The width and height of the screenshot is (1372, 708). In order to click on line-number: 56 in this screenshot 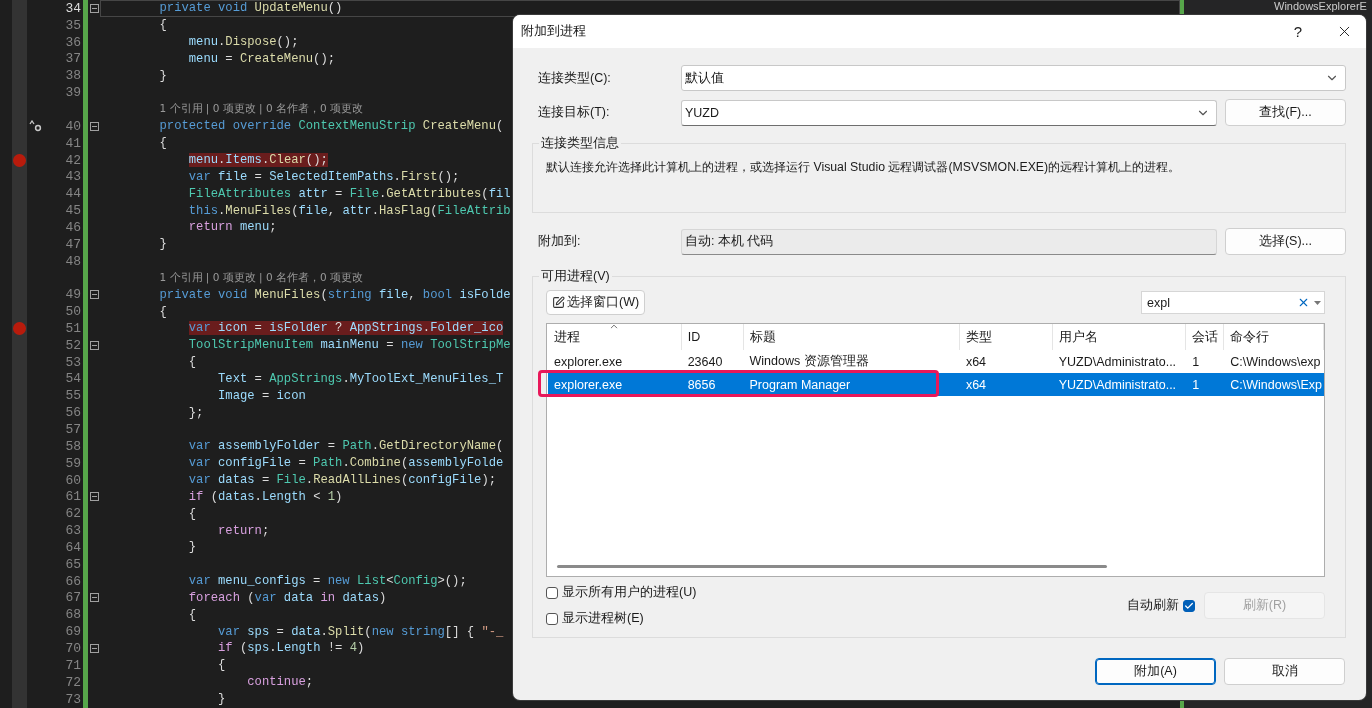, I will do `click(73, 413)`.